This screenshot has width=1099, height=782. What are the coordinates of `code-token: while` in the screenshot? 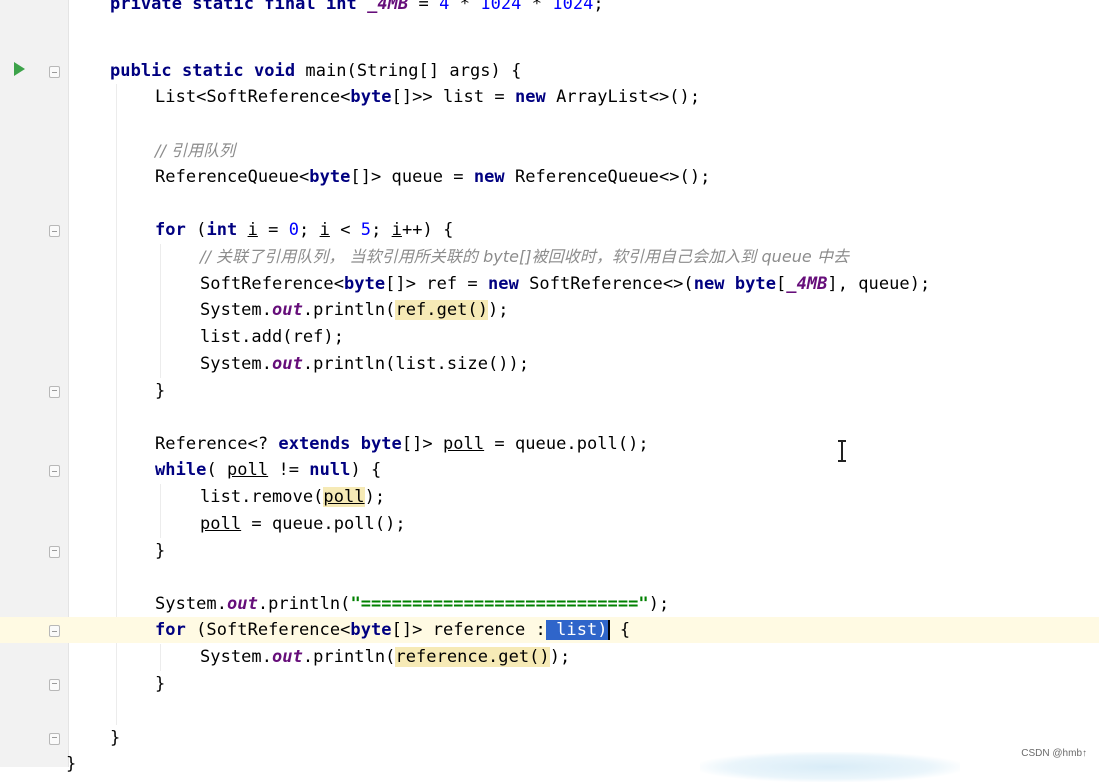 It's located at (181, 470).